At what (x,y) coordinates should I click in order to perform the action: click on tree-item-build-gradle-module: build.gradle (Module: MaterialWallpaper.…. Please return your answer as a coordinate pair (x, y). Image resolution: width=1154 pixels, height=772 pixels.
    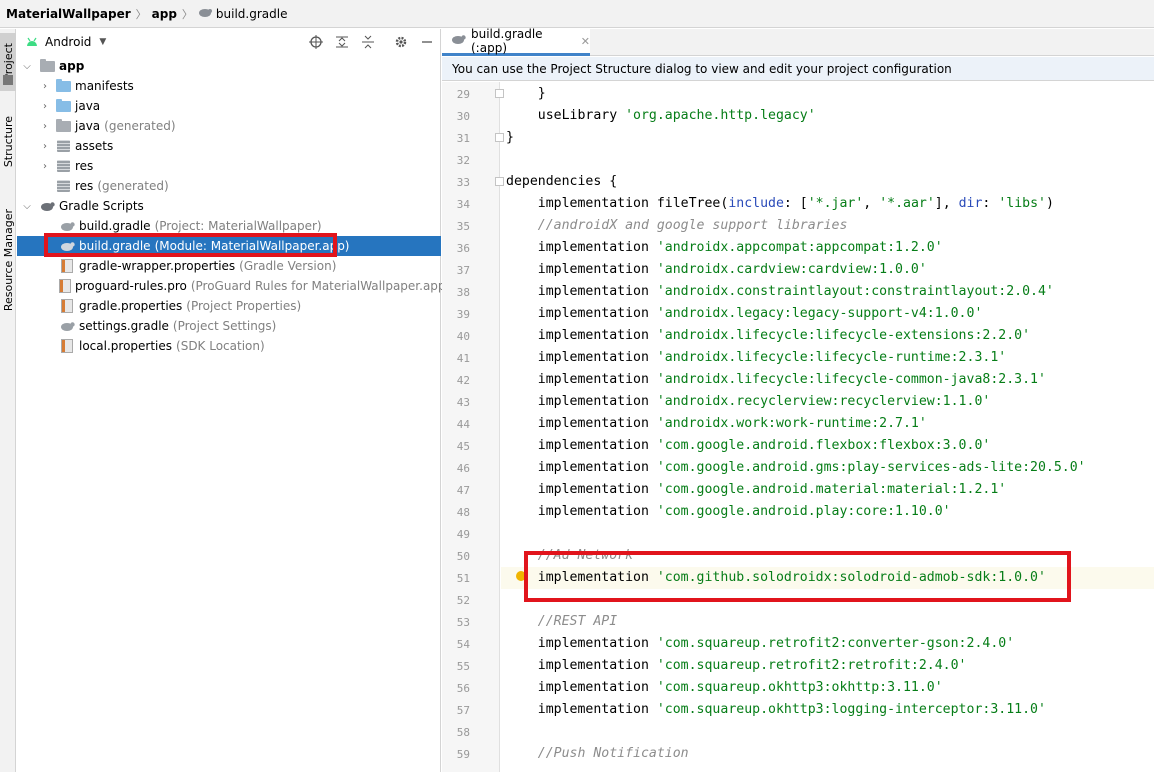
    Looking at the image, I should click on (229, 246).